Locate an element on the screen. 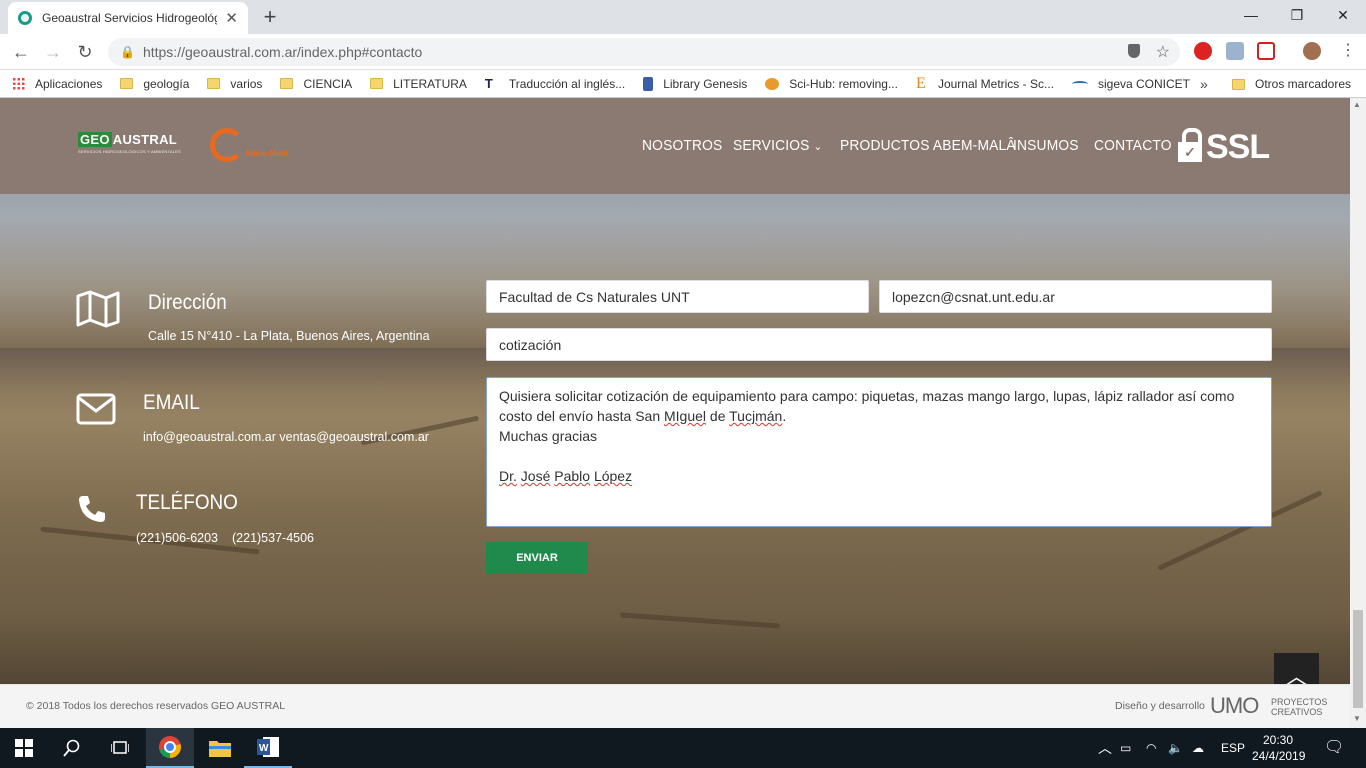  download-extension-icon is located at coordinates (1235, 51).